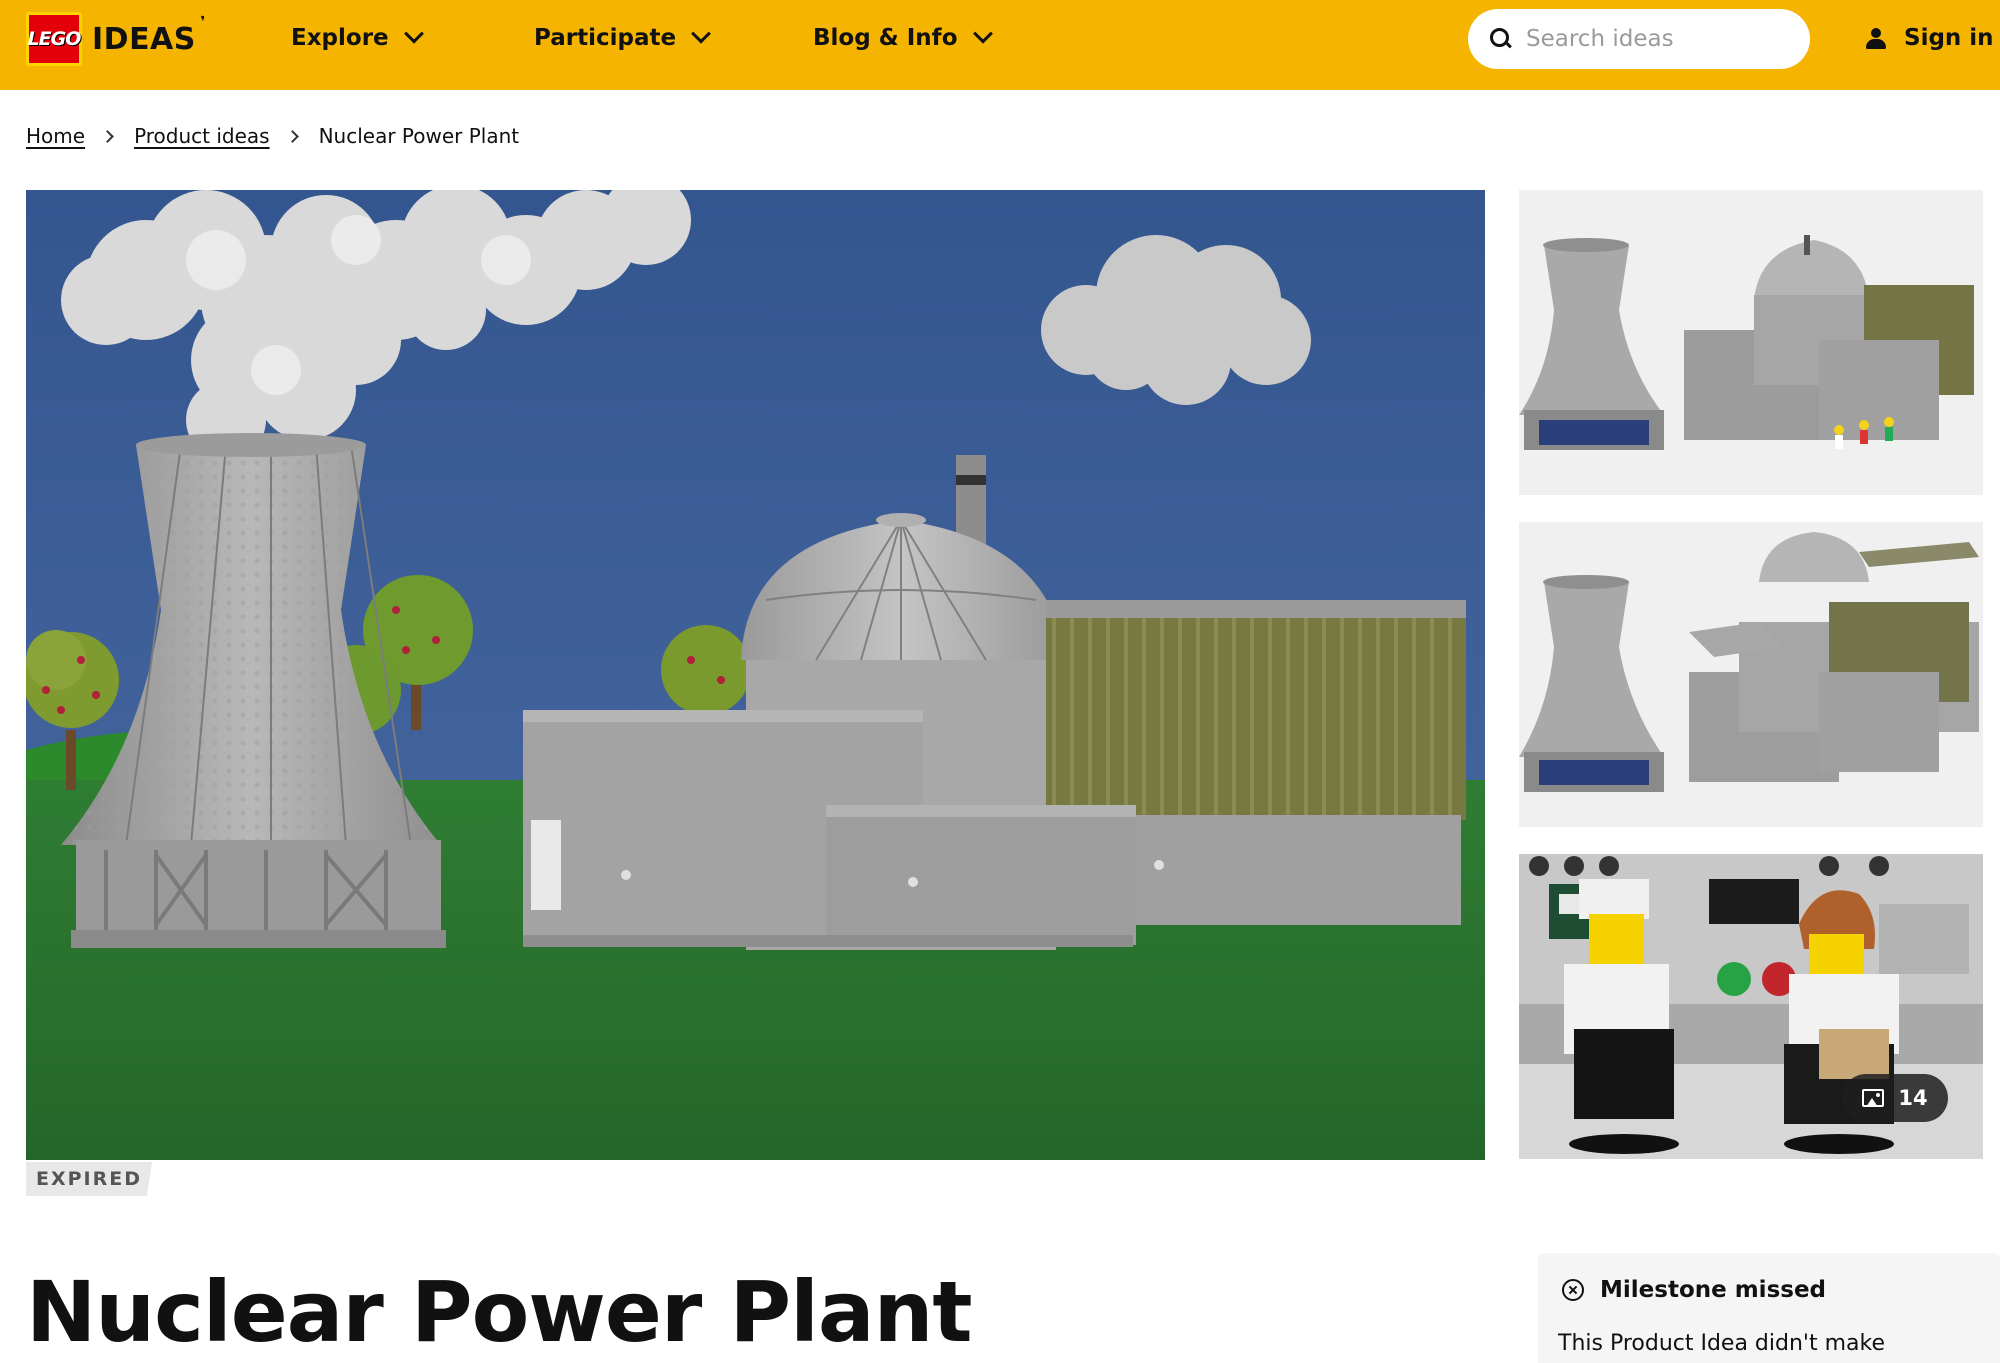 This screenshot has width=2000, height=1363. I want to click on page-title: Nuclear Power Plant, so click(499, 1312).